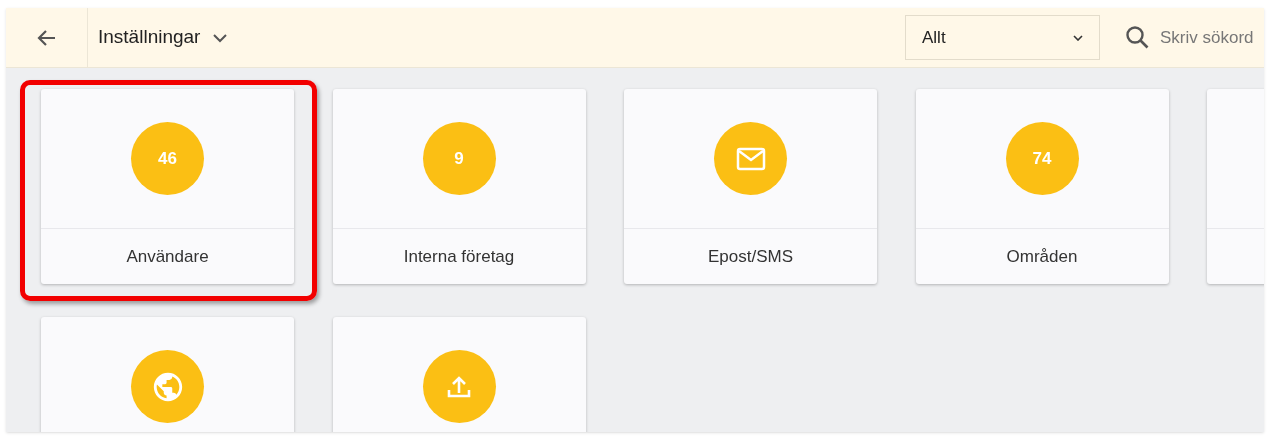 The width and height of the screenshot is (1274, 439). I want to click on settings-card: 9 Interna företag, so click(459, 186).